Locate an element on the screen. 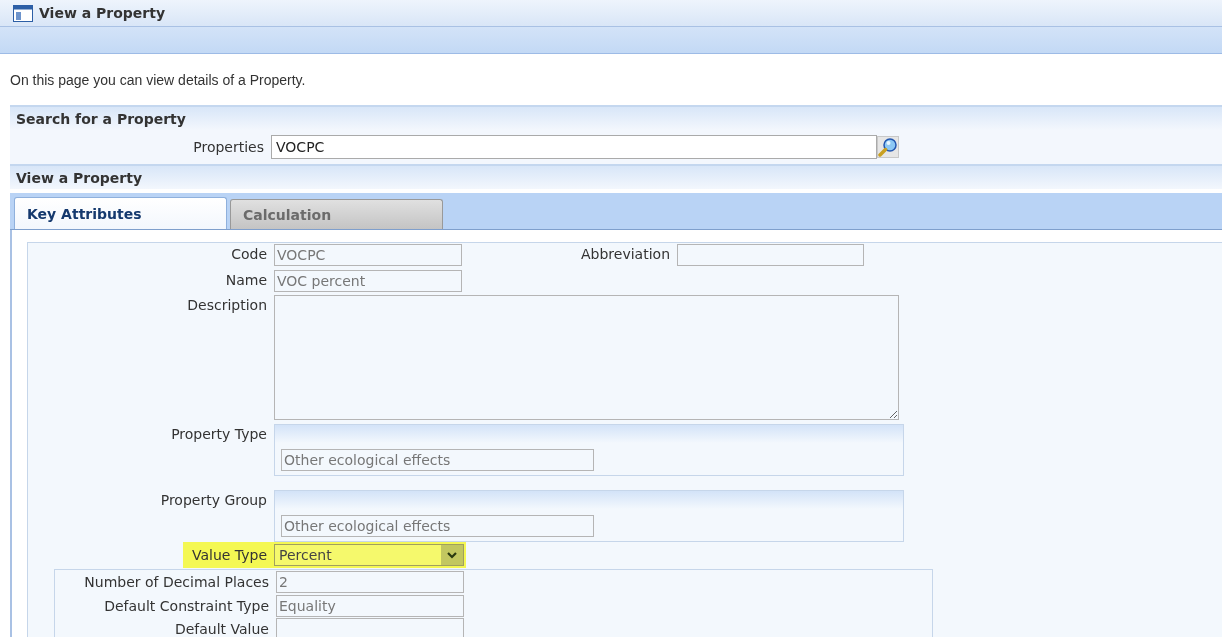 This screenshot has height=637, width=1222. field-label: Default Constraint Type is located at coordinates (186, 606).